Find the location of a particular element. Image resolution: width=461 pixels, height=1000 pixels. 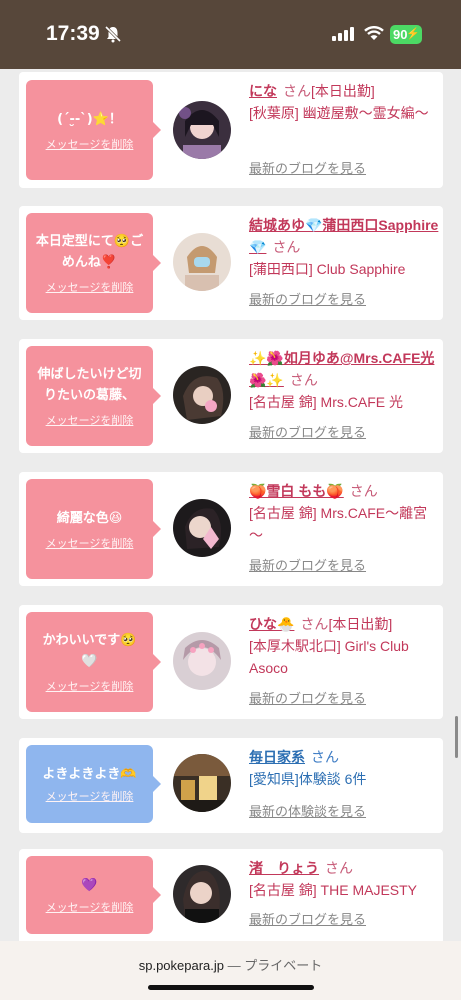

url-display: sp.pokepara.jp — プライベート is located at coordinates (230, 964).